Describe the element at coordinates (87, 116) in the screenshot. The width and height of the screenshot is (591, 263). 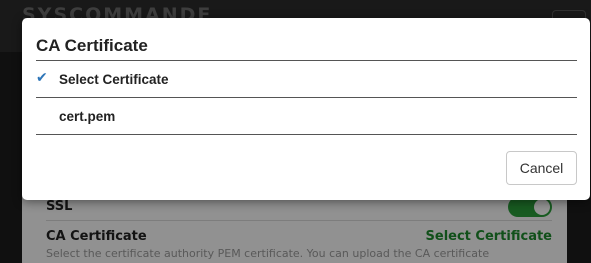
I see `option-label: cert.pem` at that location.